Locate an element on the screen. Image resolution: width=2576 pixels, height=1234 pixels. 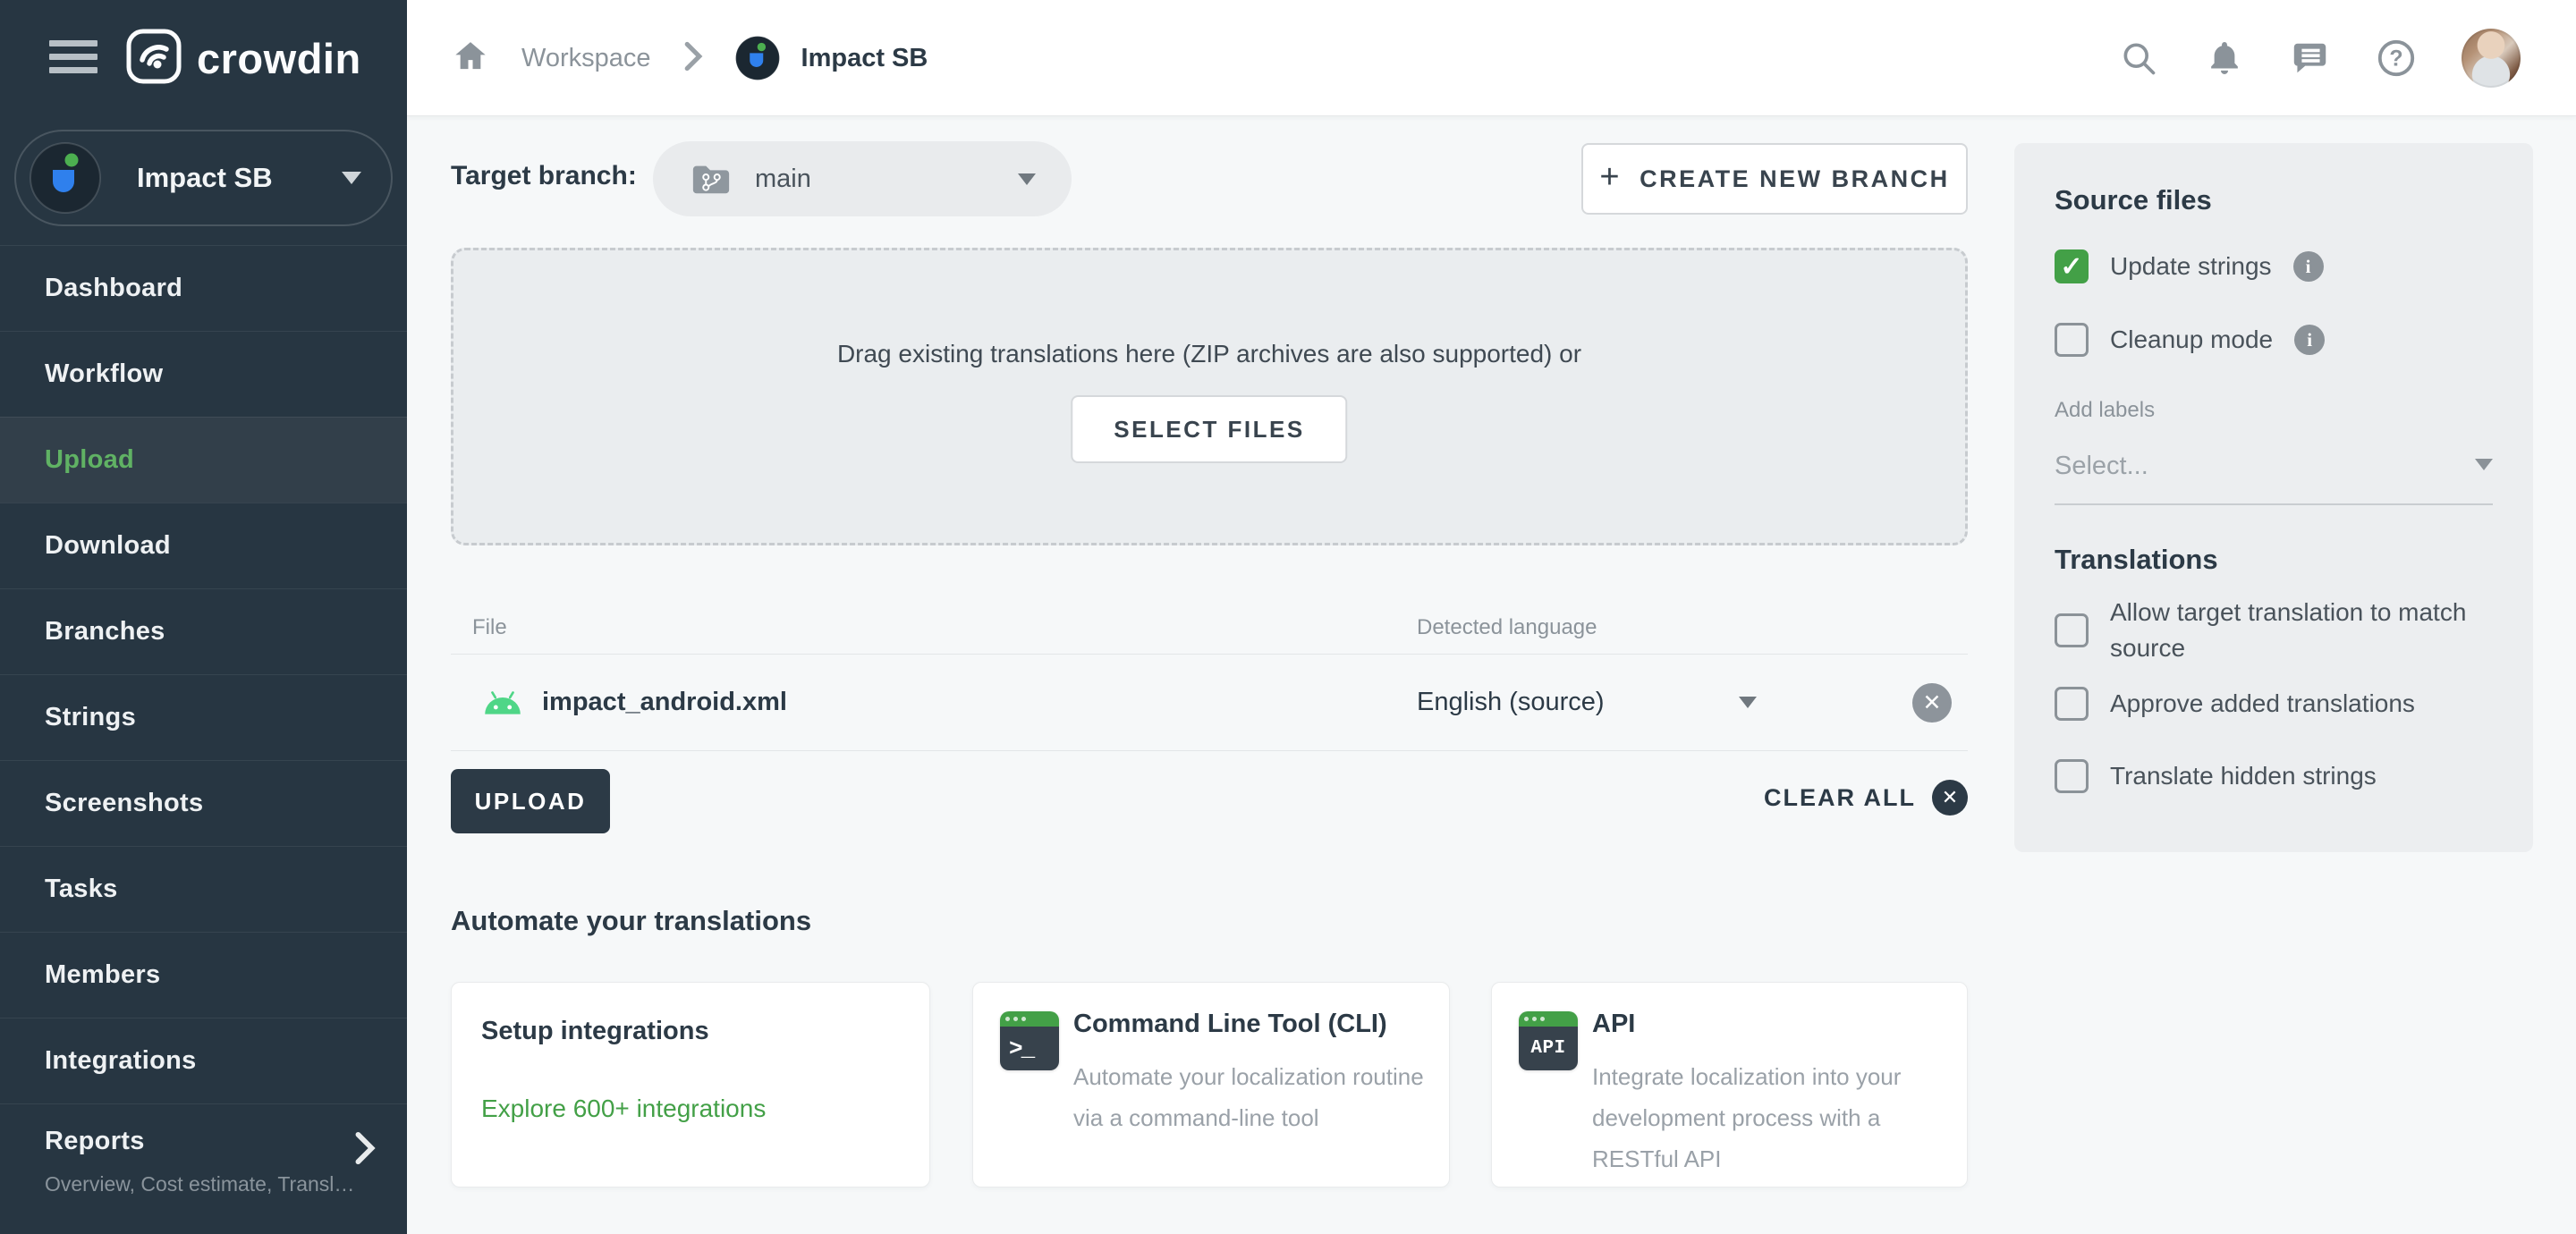
sidebar-item-label: Dashboard is located at coordinates (114, 288).